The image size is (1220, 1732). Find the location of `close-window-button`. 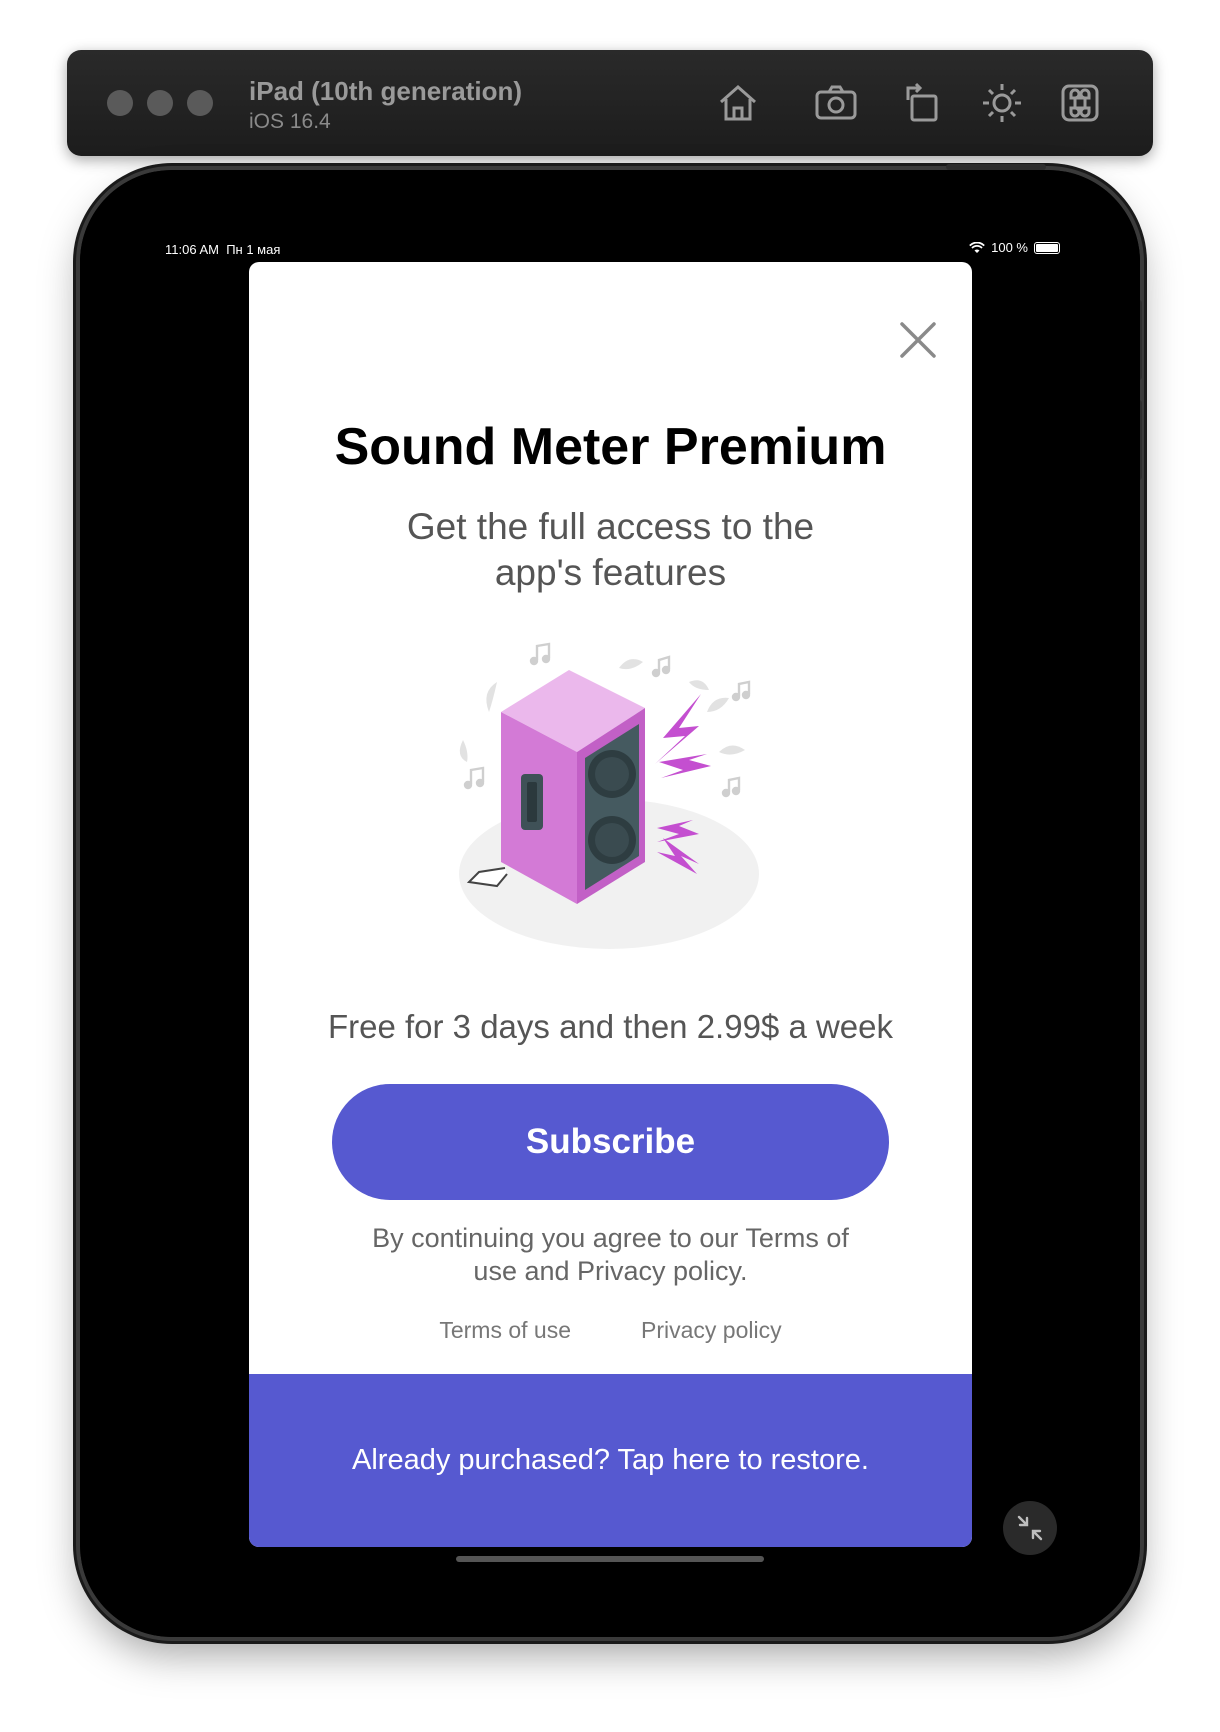

close-window-button is located at coordinates (120, 103).